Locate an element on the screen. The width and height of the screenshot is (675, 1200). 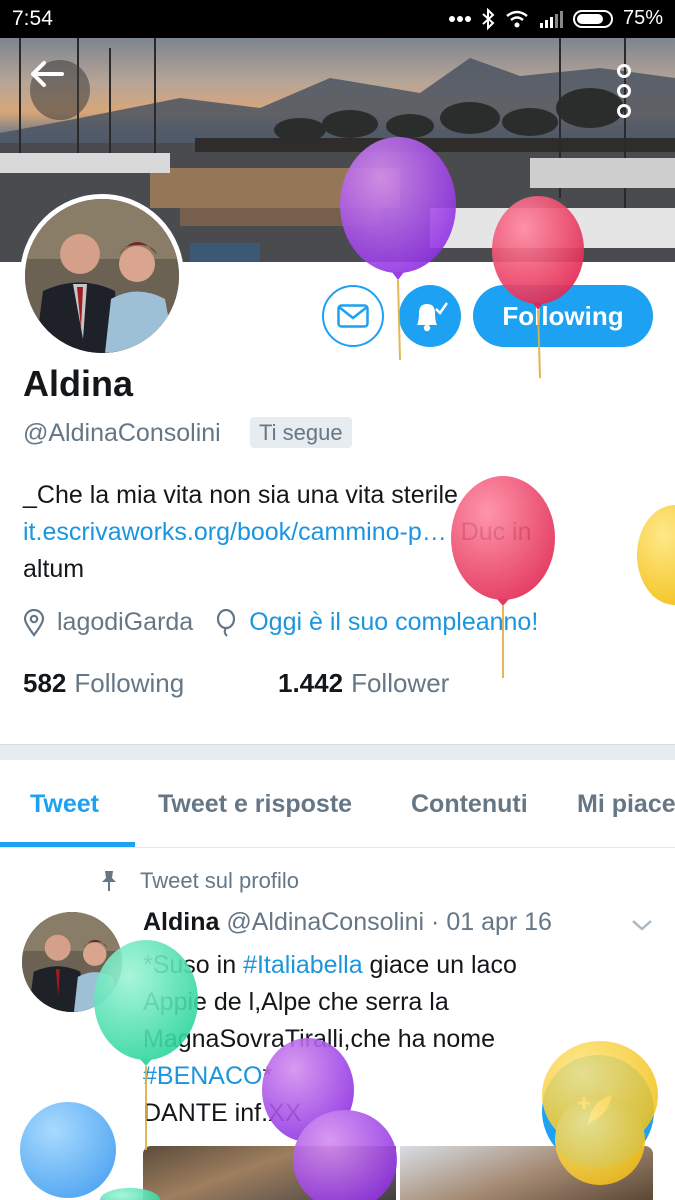
more-options-button is located at coordinates (624, 91).